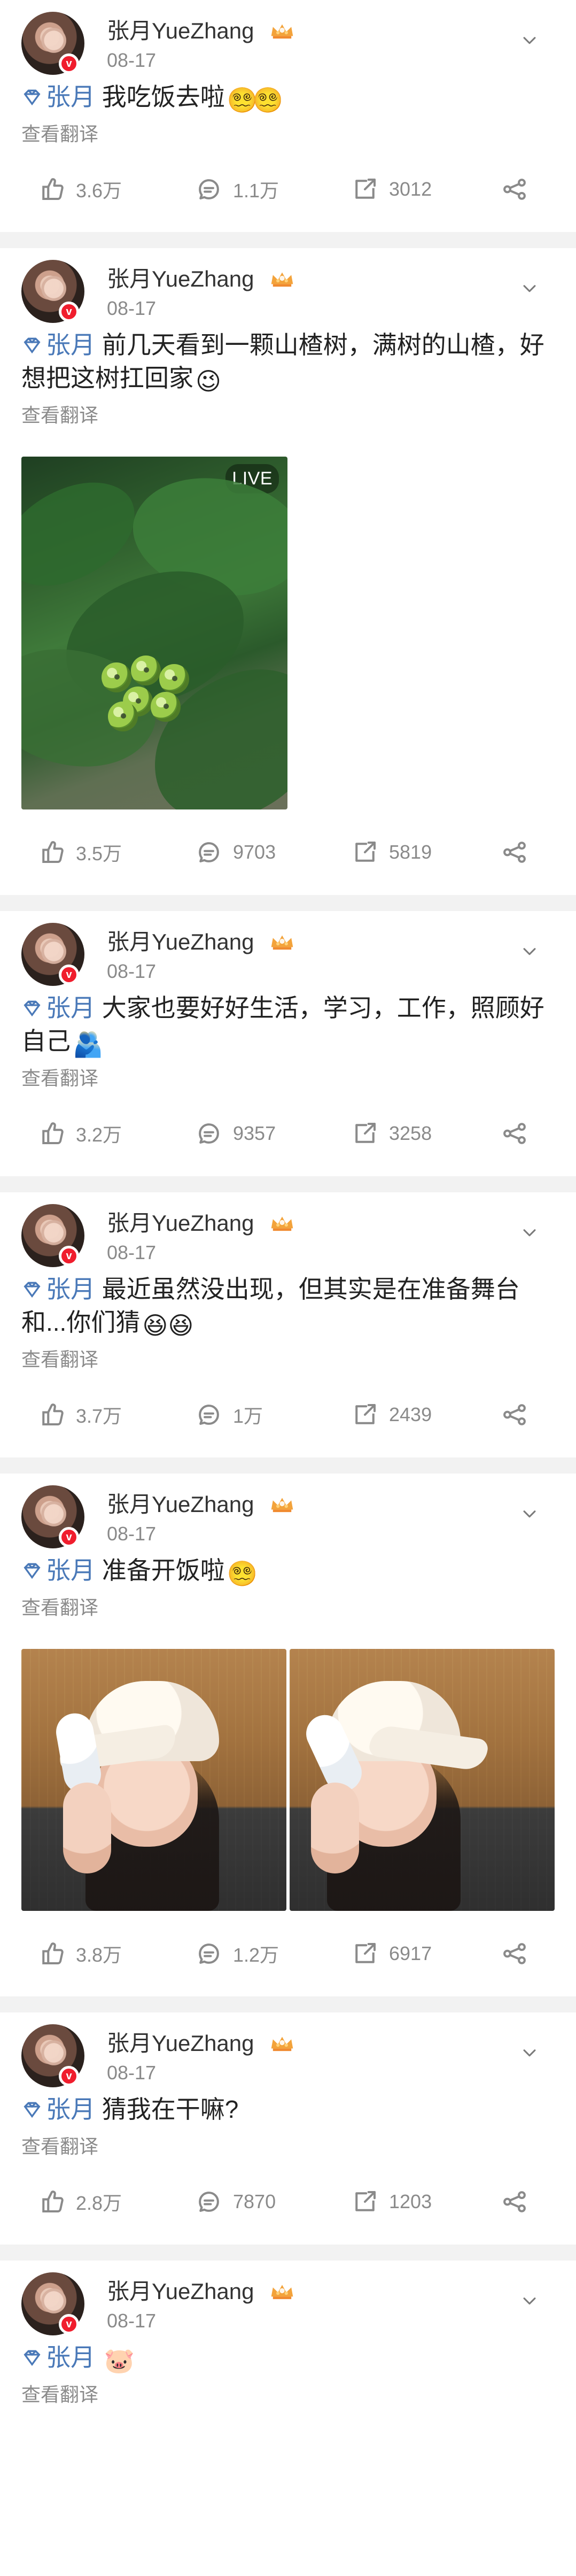 Image resolution: width=576 pixels, height=2576 pixels. What do you see at coordinates (410, 852) in the screenshot?
I see `repost-count: 5819` at bounding box center [410, 852].